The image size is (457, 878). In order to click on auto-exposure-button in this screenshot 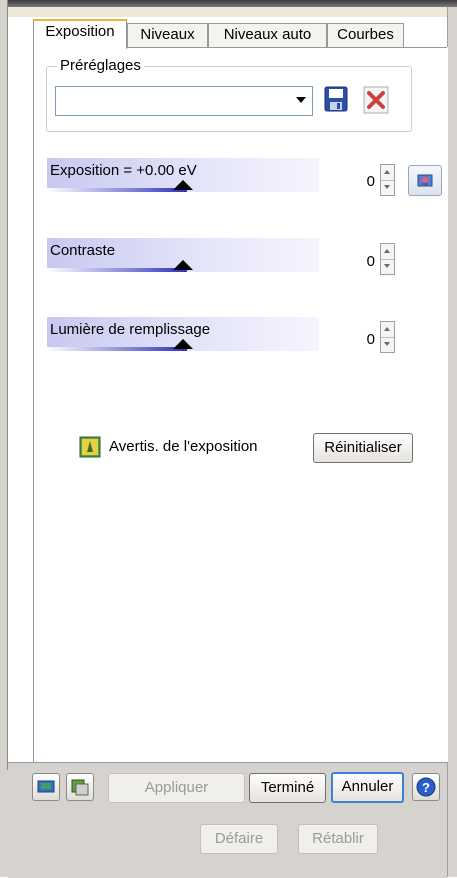, I will do `click(425, 180)`.